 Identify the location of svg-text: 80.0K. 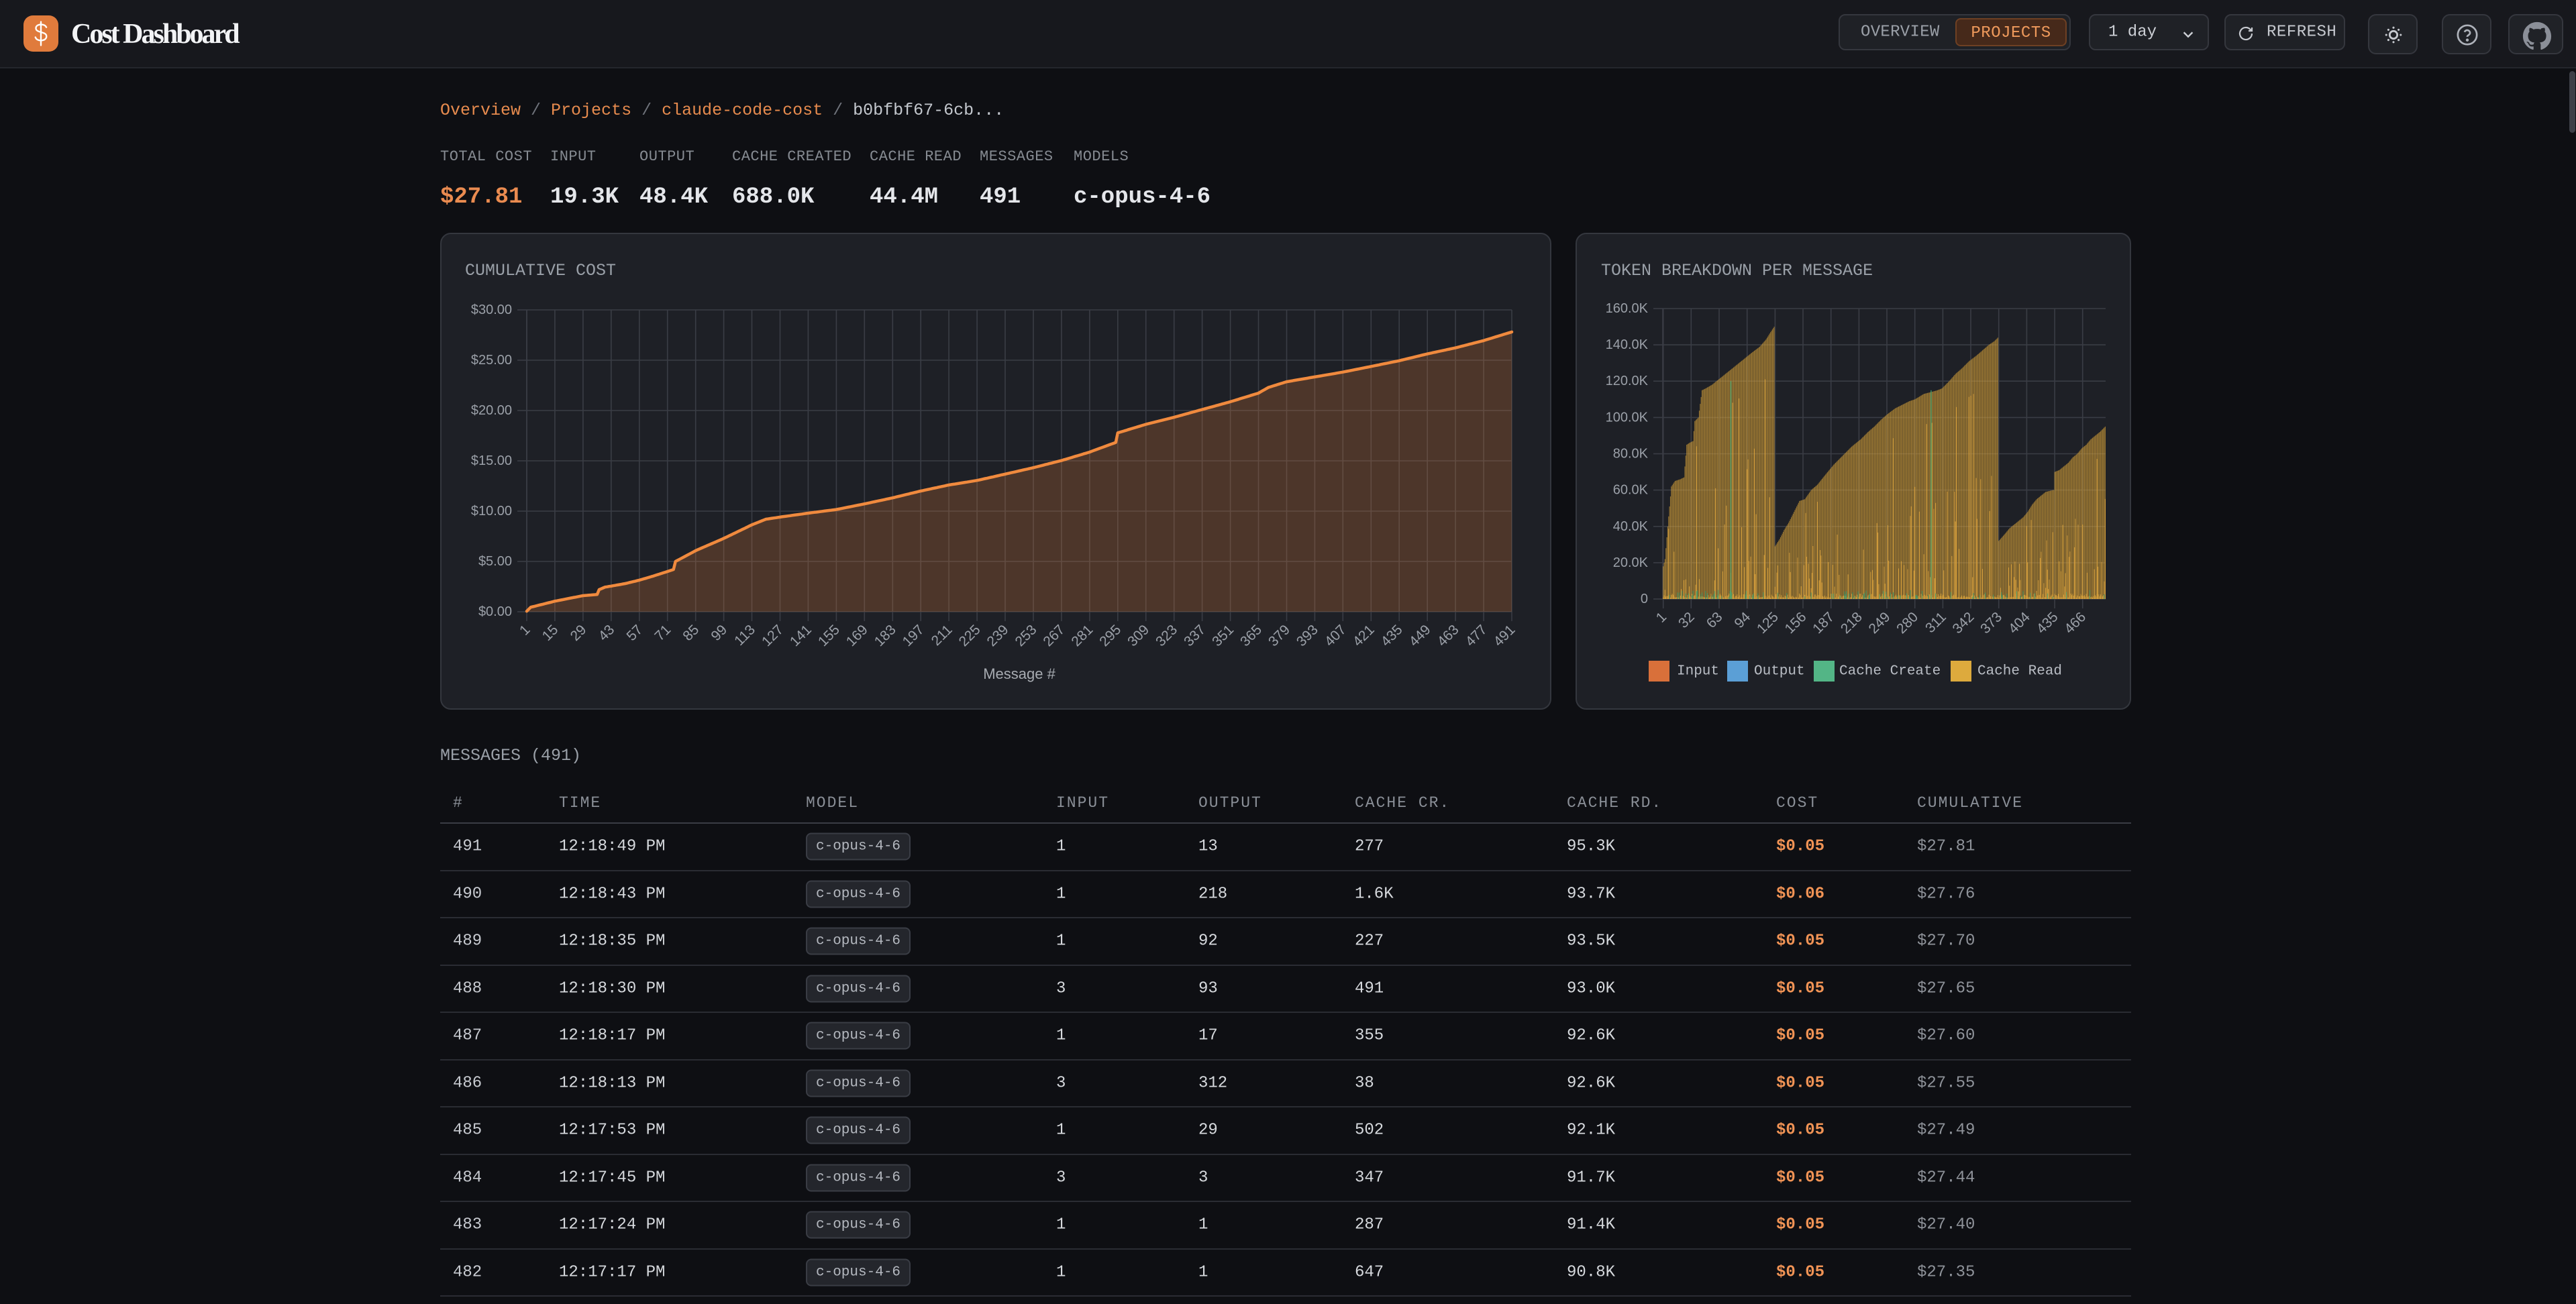
(1631, 454).